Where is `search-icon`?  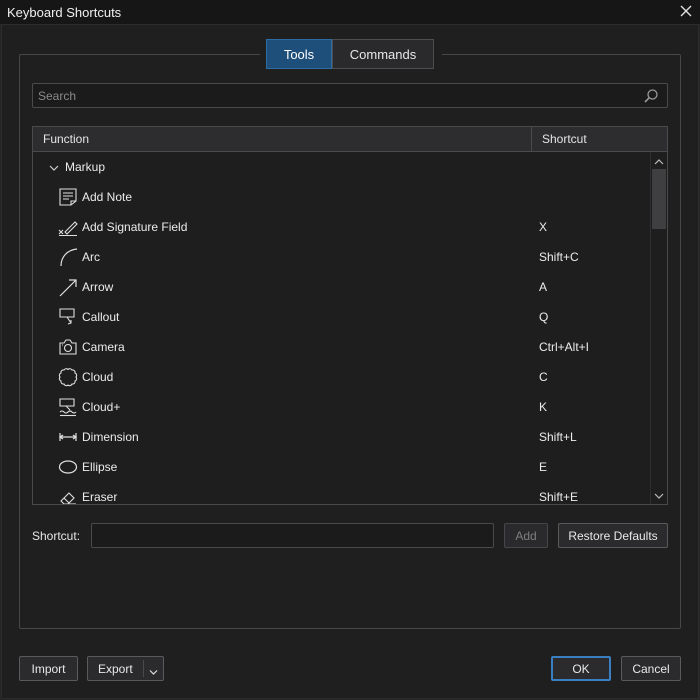
search-icon is located at coordinates (651, 96).